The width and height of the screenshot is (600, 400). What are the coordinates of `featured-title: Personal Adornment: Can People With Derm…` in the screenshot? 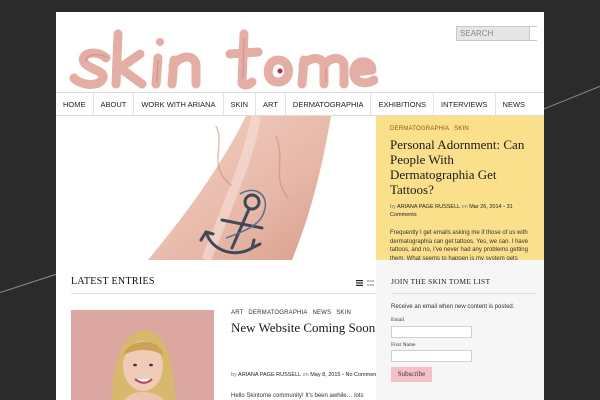 It's located at (460, 167).